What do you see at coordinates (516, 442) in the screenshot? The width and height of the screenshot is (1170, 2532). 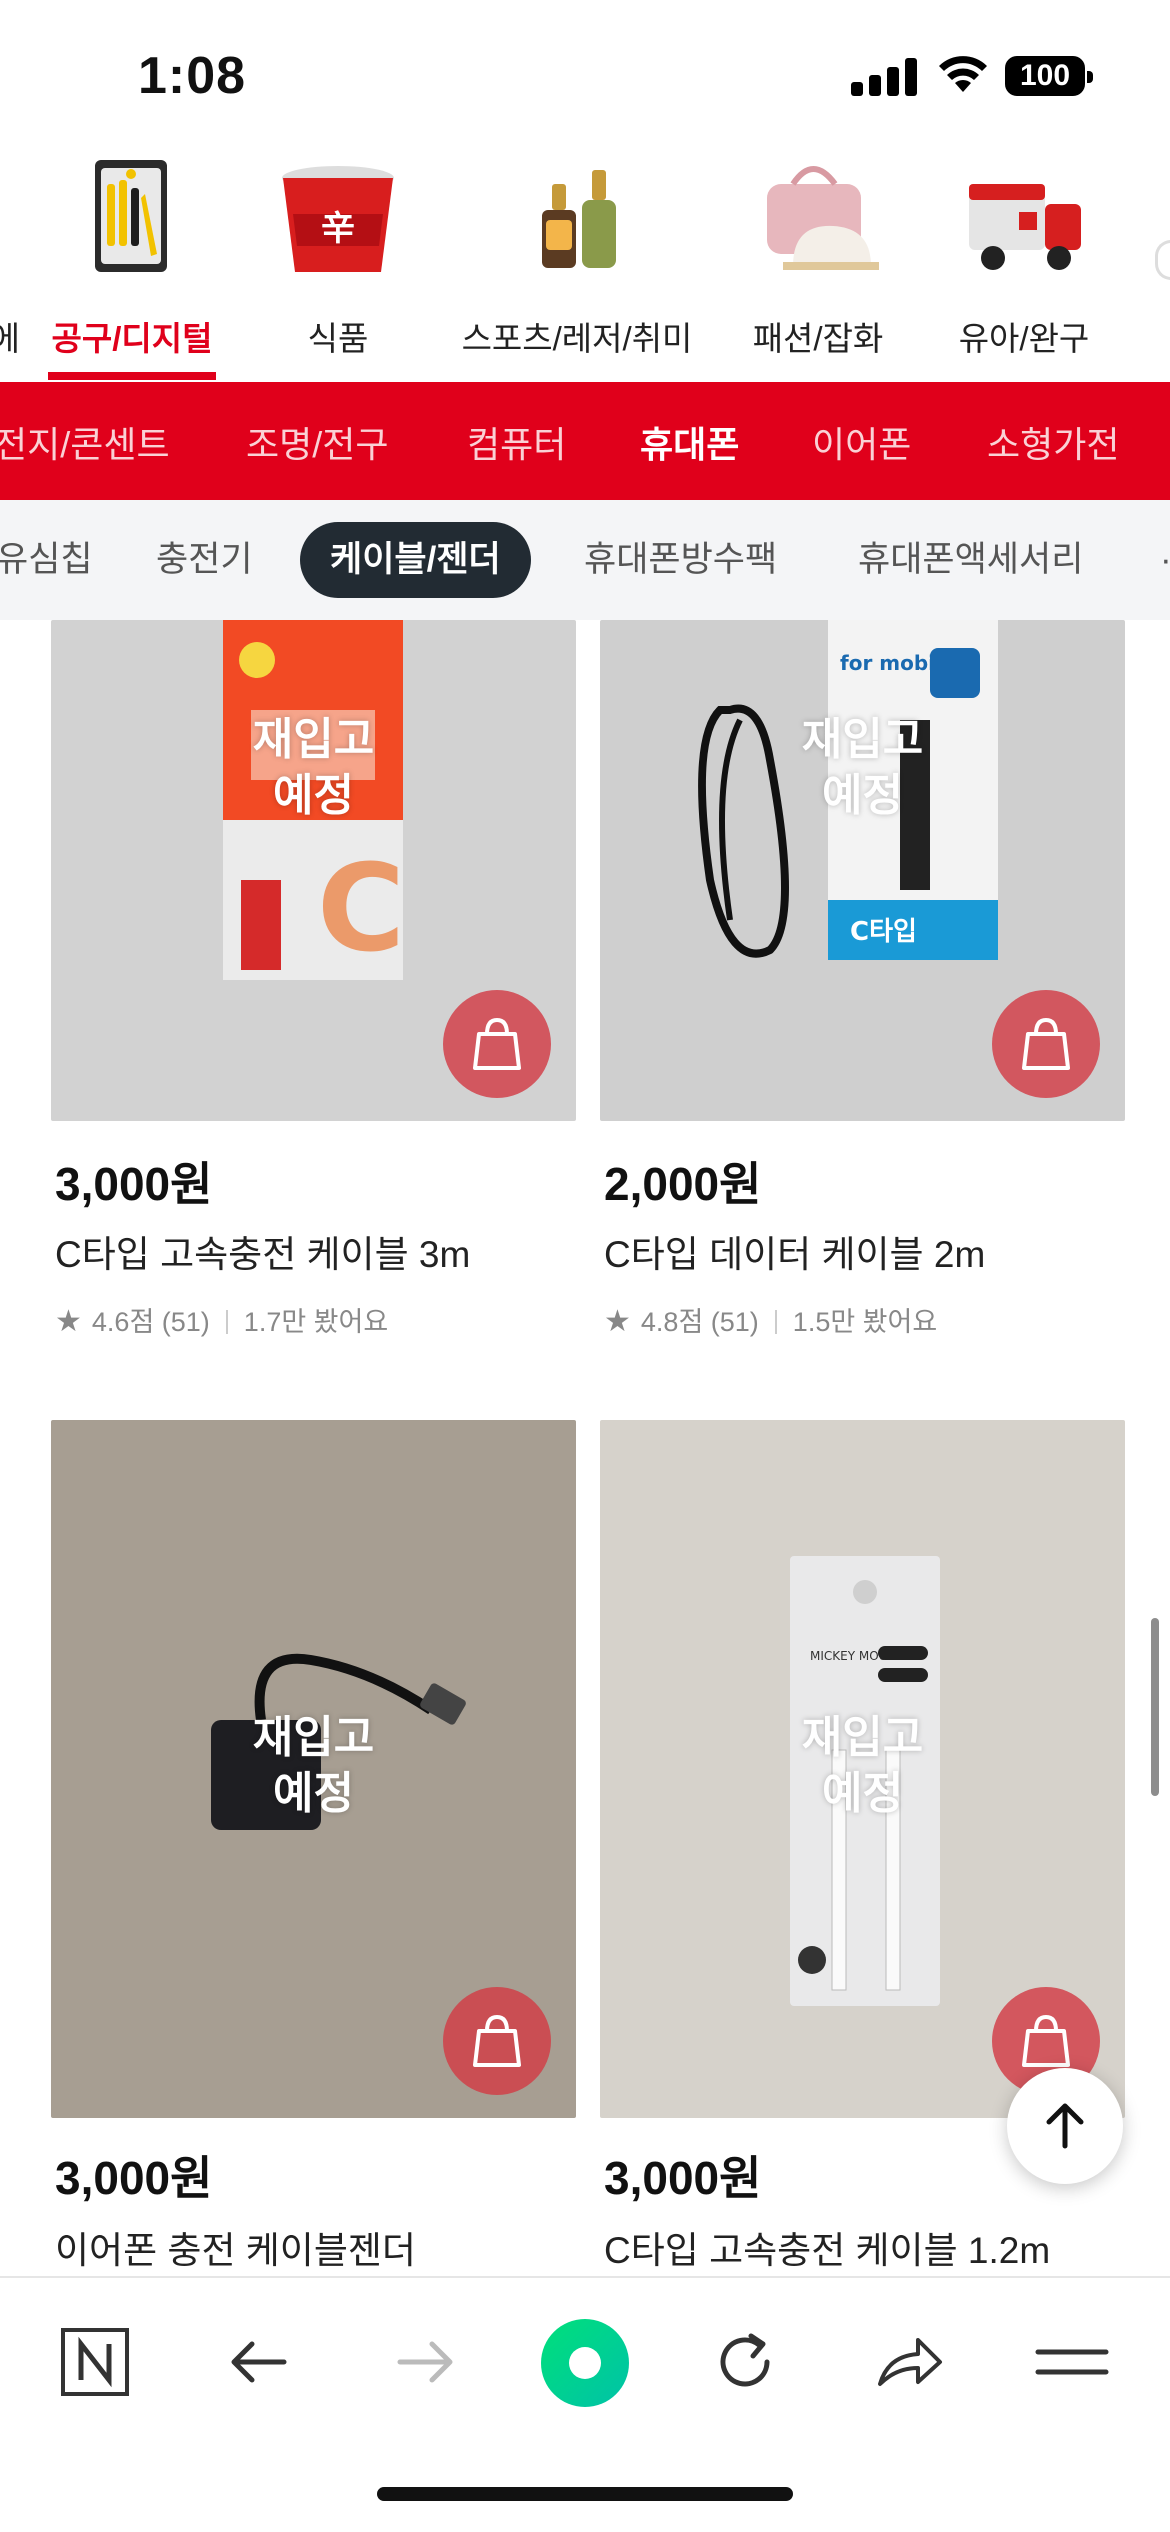 I see `tab-computer: 컴퓨터` at bounding box center [516, 442].